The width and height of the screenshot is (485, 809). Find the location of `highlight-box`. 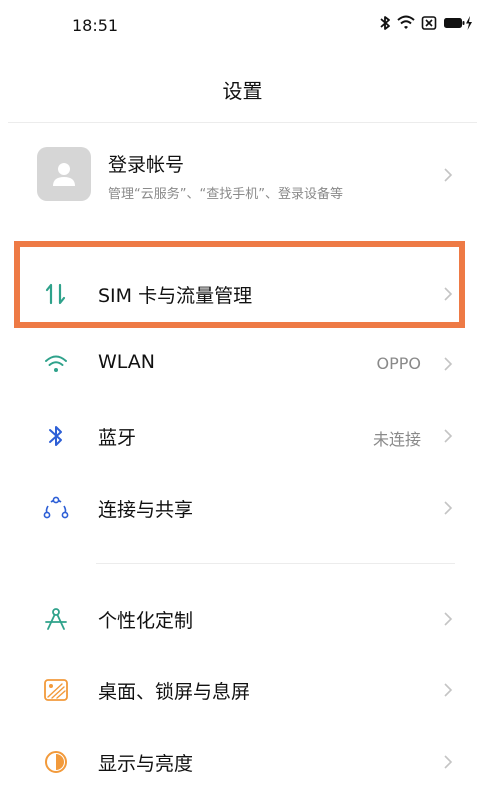

highlight-box is located at coordinates (239, 284).